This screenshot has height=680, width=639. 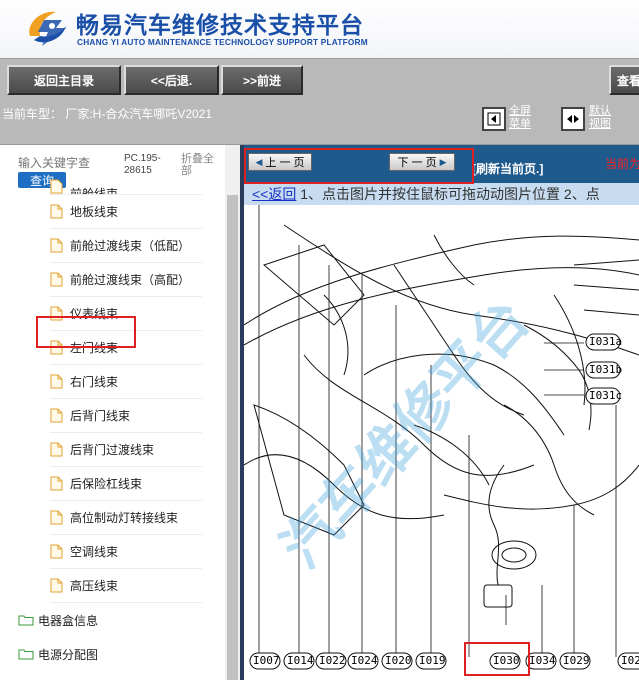 I want to click on tree-folder-label: 电源分配图, so click(x=68, y=654).